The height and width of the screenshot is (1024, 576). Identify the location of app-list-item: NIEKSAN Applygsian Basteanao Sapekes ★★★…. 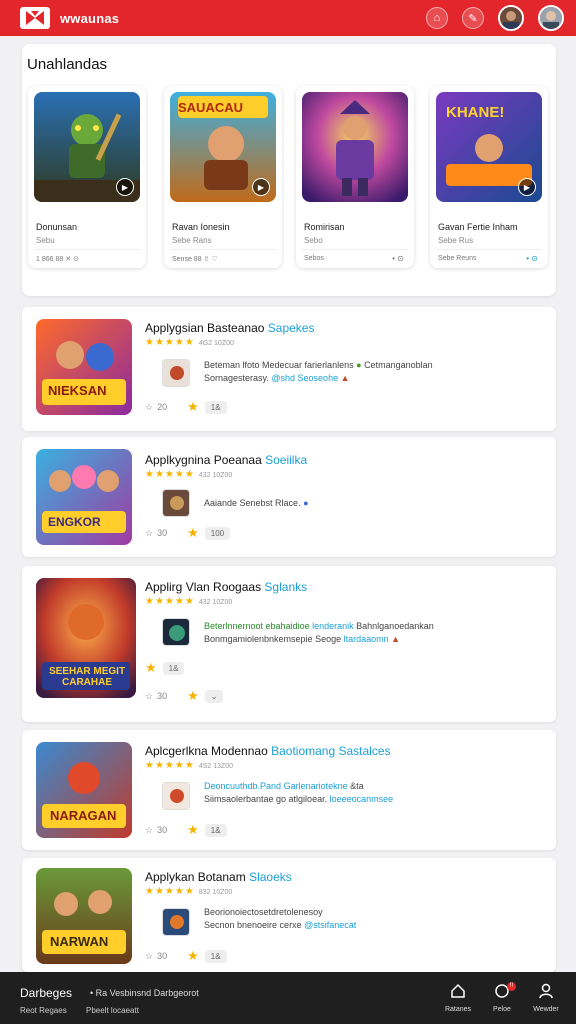
(289, 369).